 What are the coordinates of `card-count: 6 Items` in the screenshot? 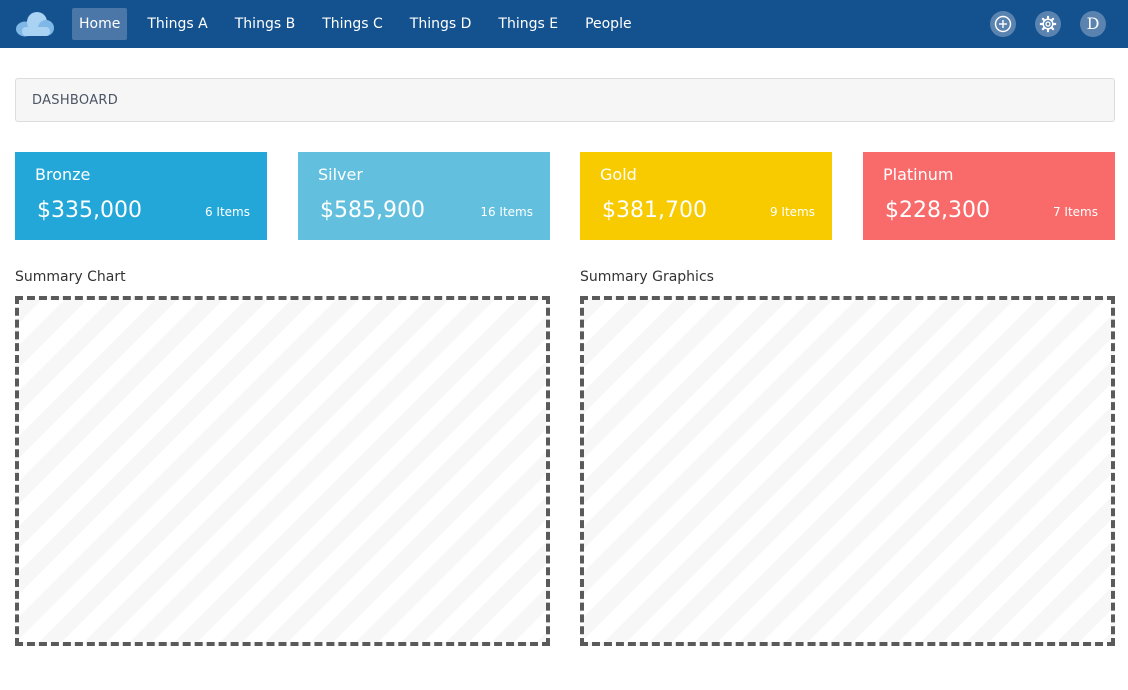 It's located at (227, 212).